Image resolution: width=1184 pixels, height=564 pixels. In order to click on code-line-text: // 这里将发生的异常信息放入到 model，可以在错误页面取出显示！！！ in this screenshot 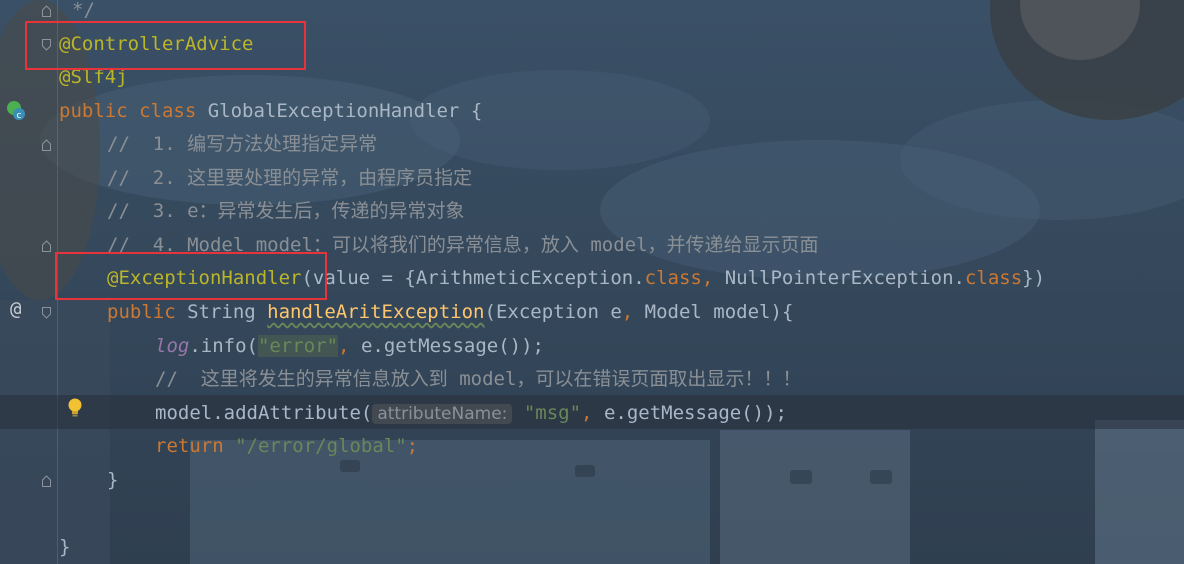, I will do `click(478, 379)`.